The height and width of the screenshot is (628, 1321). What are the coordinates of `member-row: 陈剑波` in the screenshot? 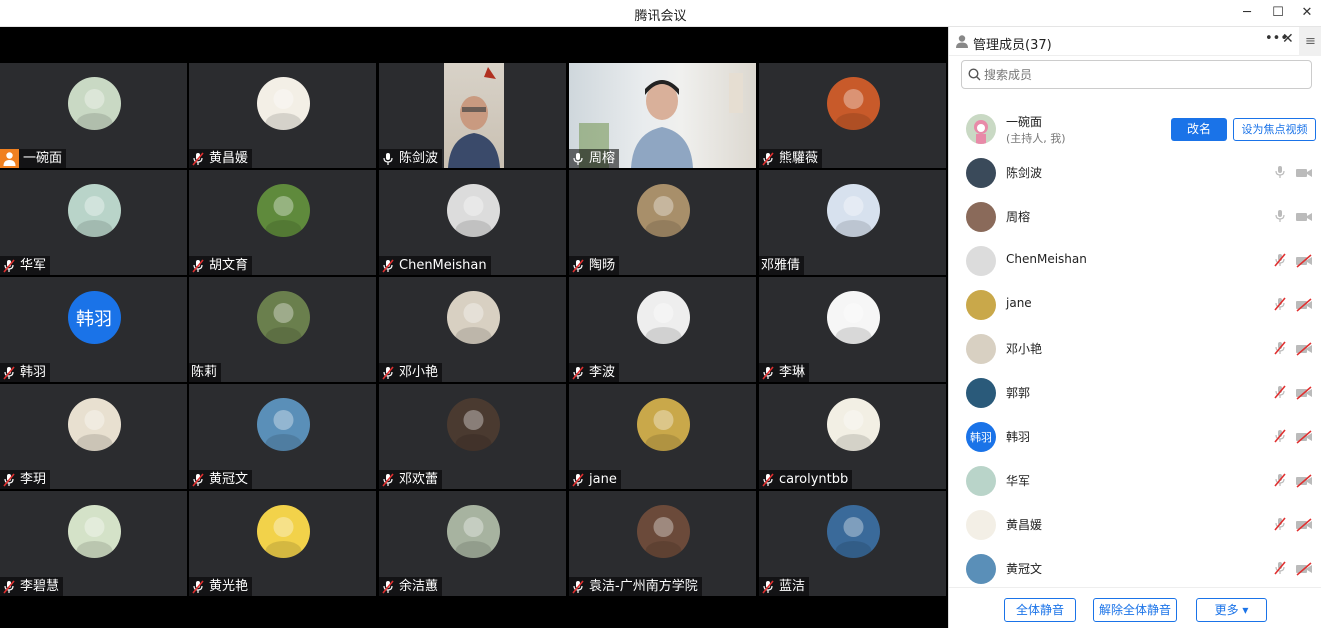 It's located at (1135, 173).